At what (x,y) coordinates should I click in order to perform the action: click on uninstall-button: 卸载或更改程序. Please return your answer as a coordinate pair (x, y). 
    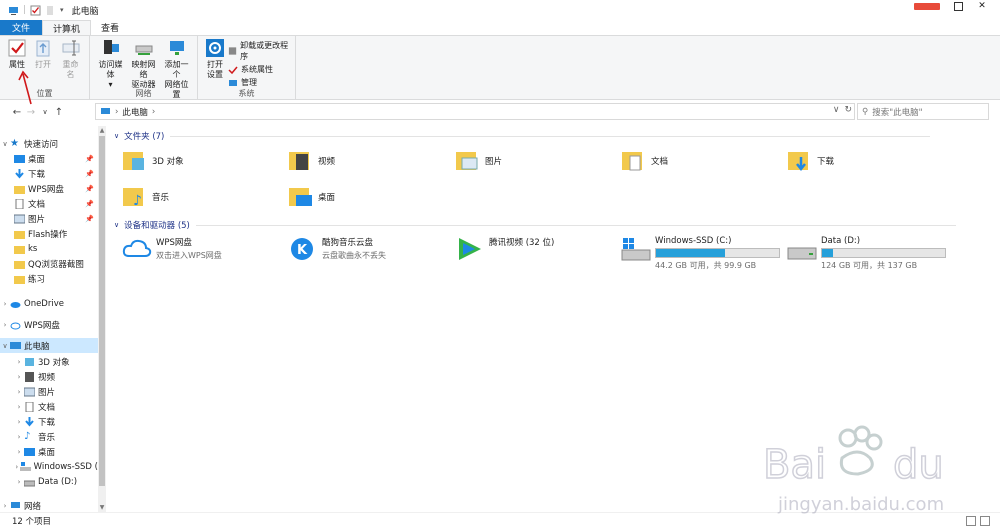
    Looking at the image, I should click on (259, 51).